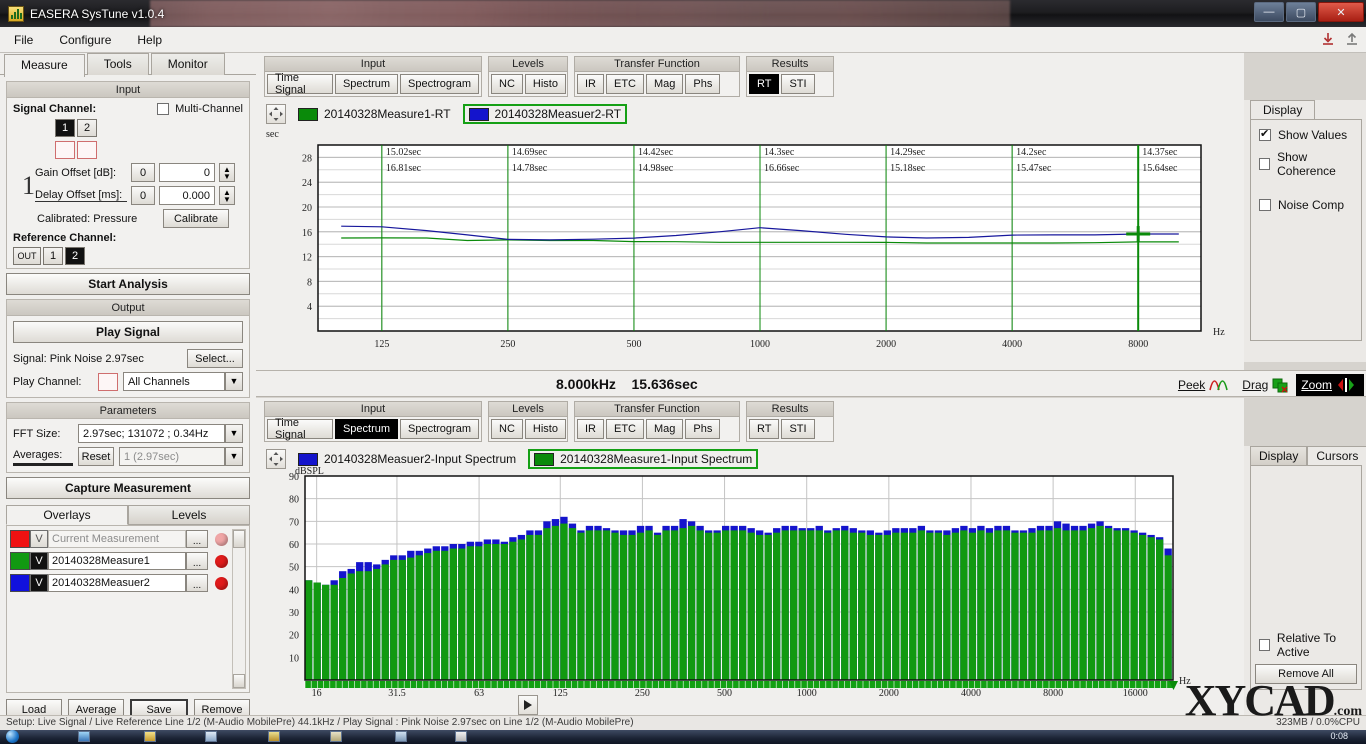 This screenshot has height=744, width=1366. Describe the element at coordinates (528, 705) in the screenshot. I see `spectrum-play-button` at that location.